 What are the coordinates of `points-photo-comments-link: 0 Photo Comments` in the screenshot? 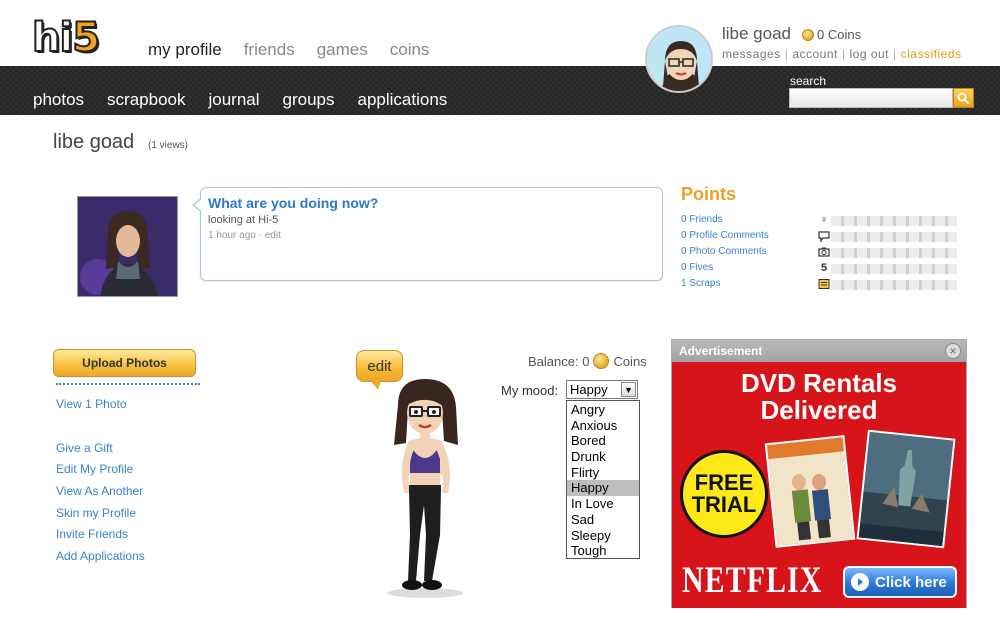 It's located at (724, 251).